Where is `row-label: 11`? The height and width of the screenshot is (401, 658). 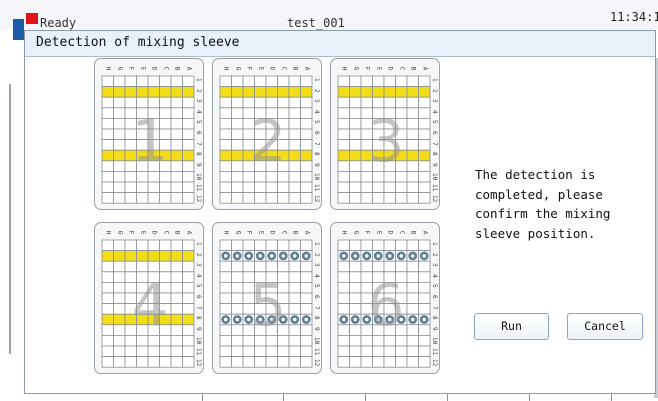
row-label: 11 is located at coordinates (434, 188).